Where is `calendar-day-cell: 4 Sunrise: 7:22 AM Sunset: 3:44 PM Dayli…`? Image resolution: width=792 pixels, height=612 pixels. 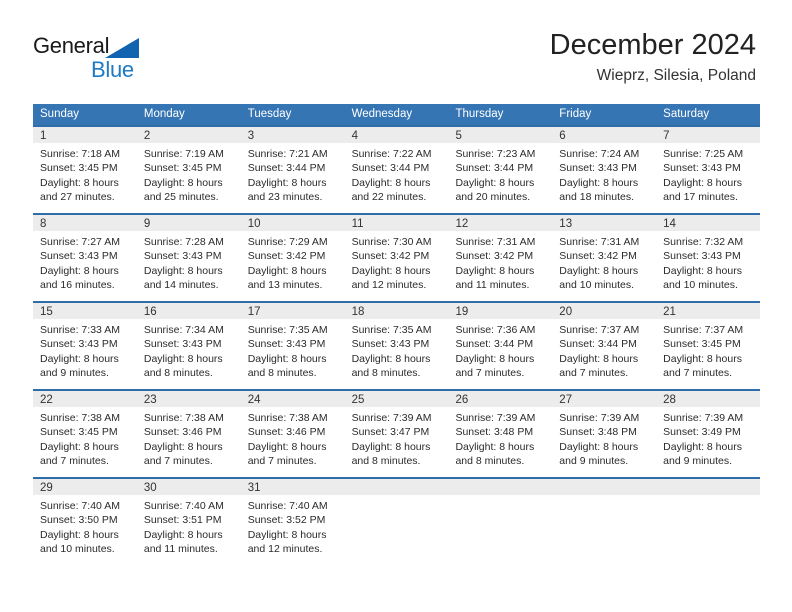 calendar-day-cell: 4 Sunrise: 7:22 AM Sunset: 3:44 PM Dayli… is located at coordinates (396, 169).